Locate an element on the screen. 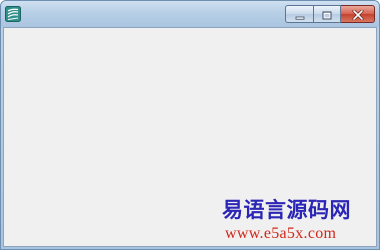 Image resolution: width=380 pixels, height=250 pixels. minimize-button is located at coordinates (299, 14).